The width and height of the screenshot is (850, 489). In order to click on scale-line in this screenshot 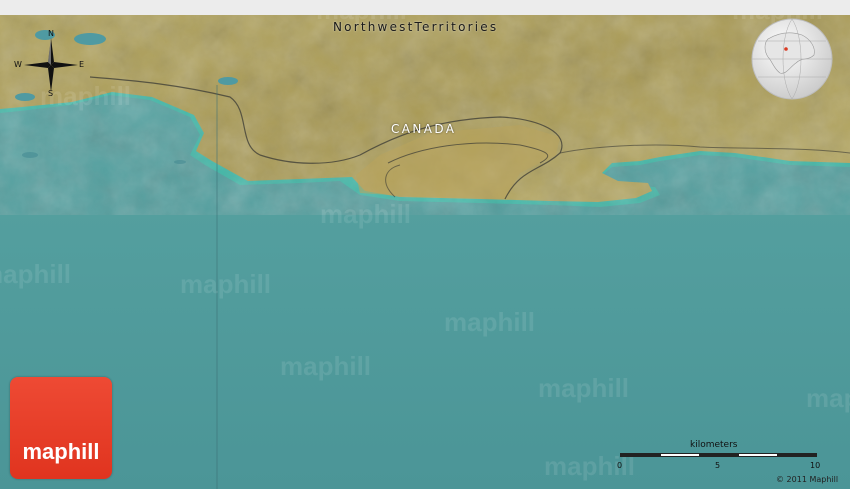, I will do `click(718, 455)`.